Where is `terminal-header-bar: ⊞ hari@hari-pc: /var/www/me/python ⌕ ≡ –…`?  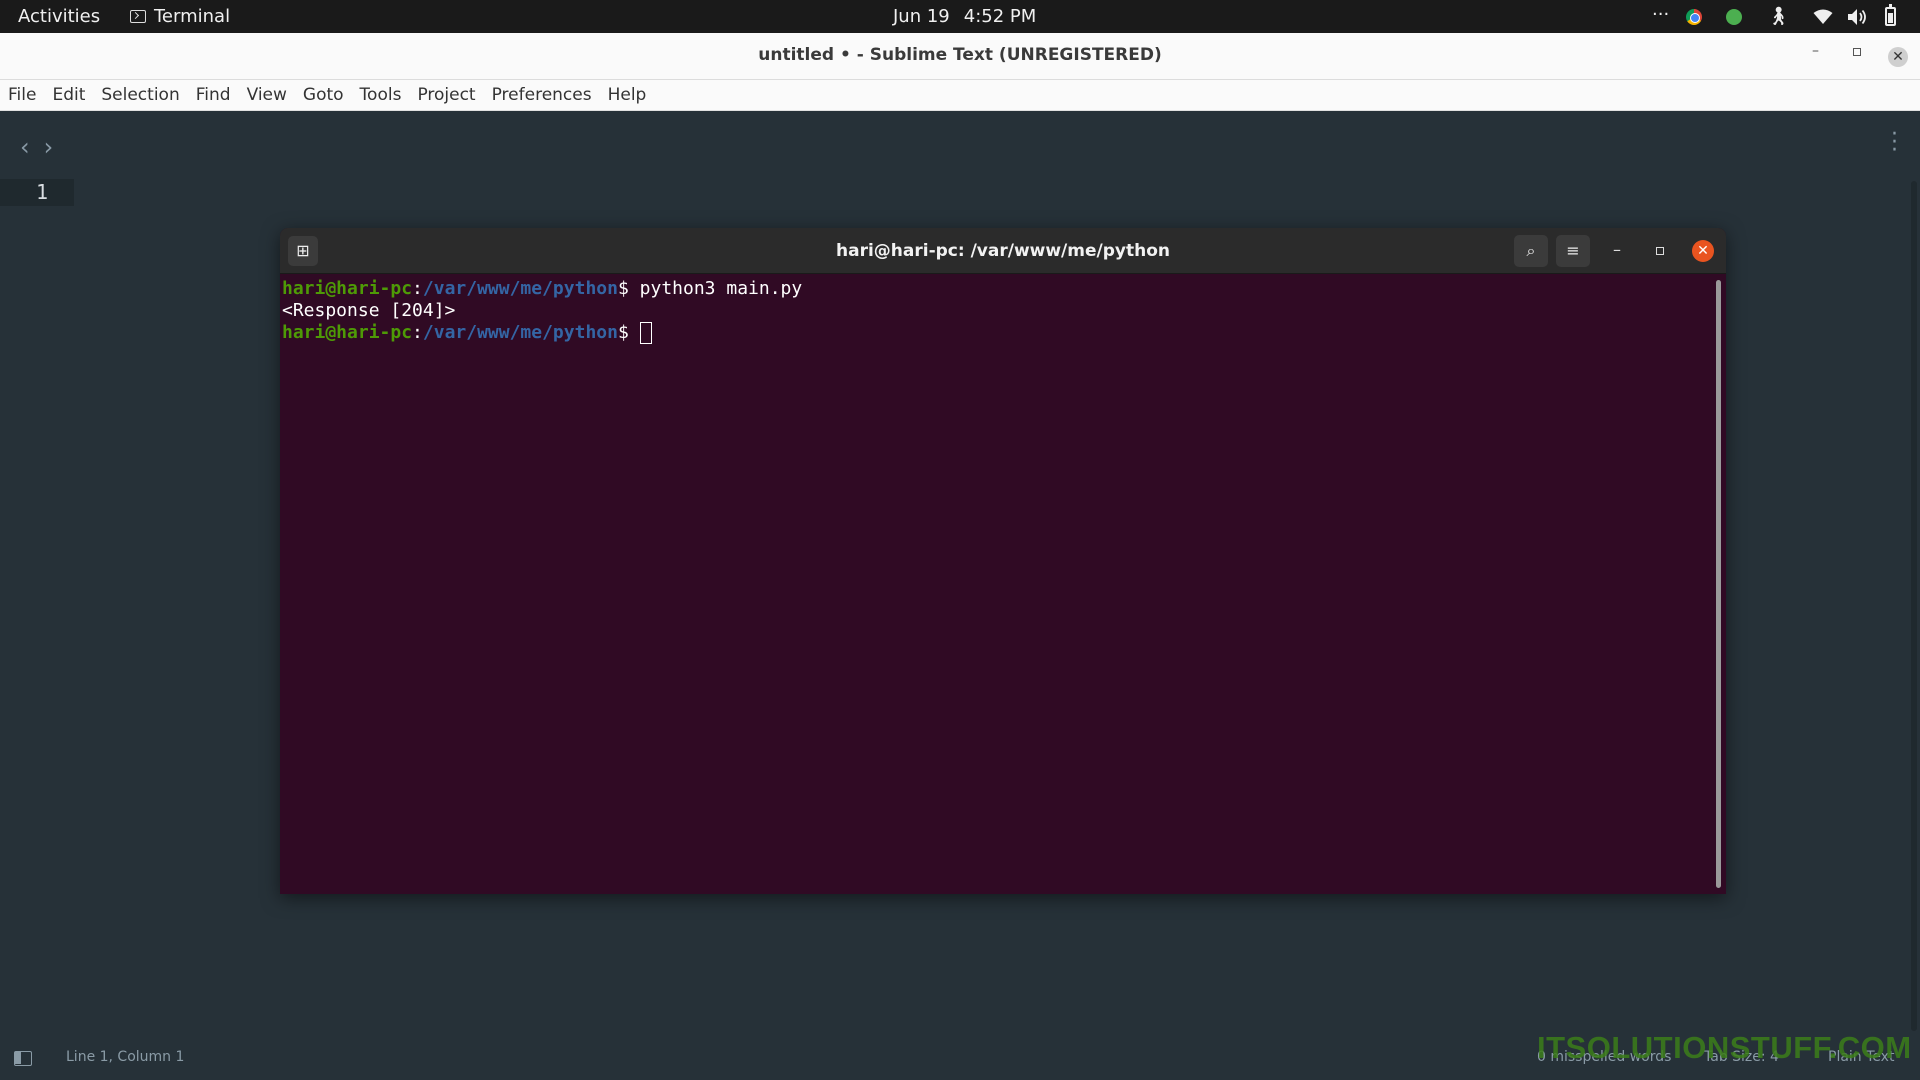 terminal-header-bar: ⊞ hari@hari-pc: /var/www/me/python ⌕ ≡ –… is located at coordinates (1003, 251).